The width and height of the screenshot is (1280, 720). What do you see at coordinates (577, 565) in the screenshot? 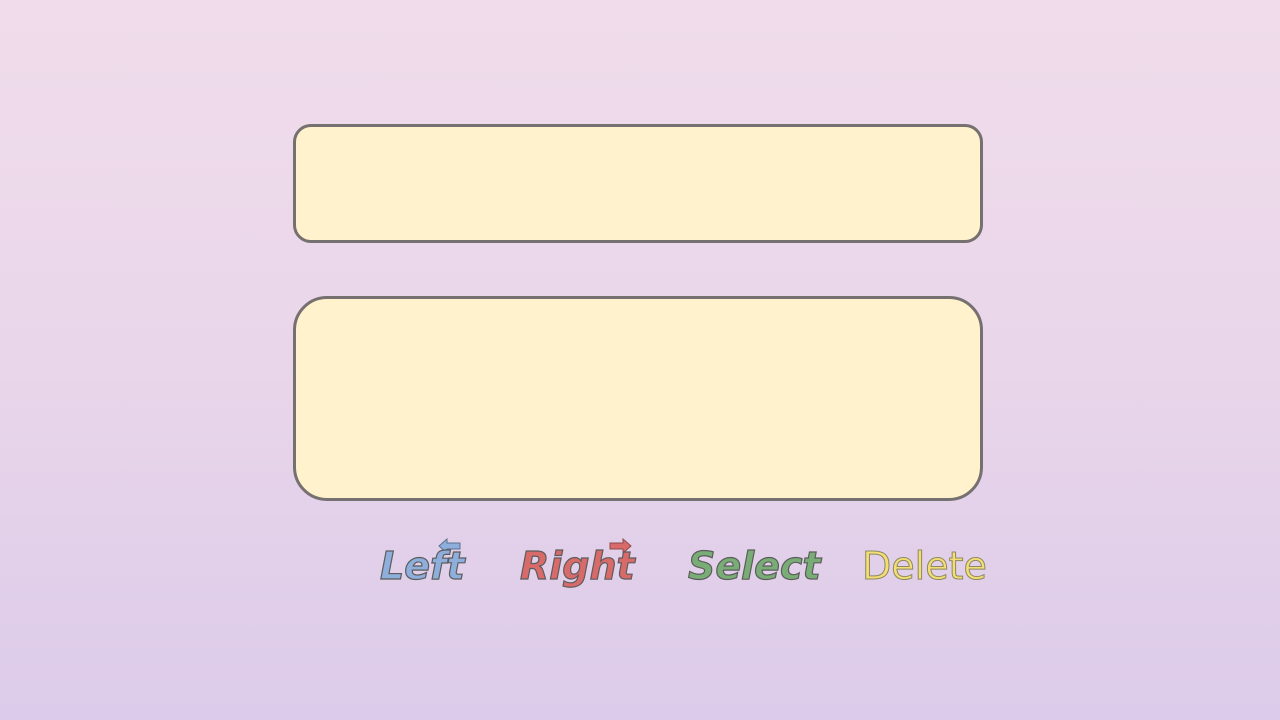
I see `right-button-label: Right` at bounding box center [577, 565].